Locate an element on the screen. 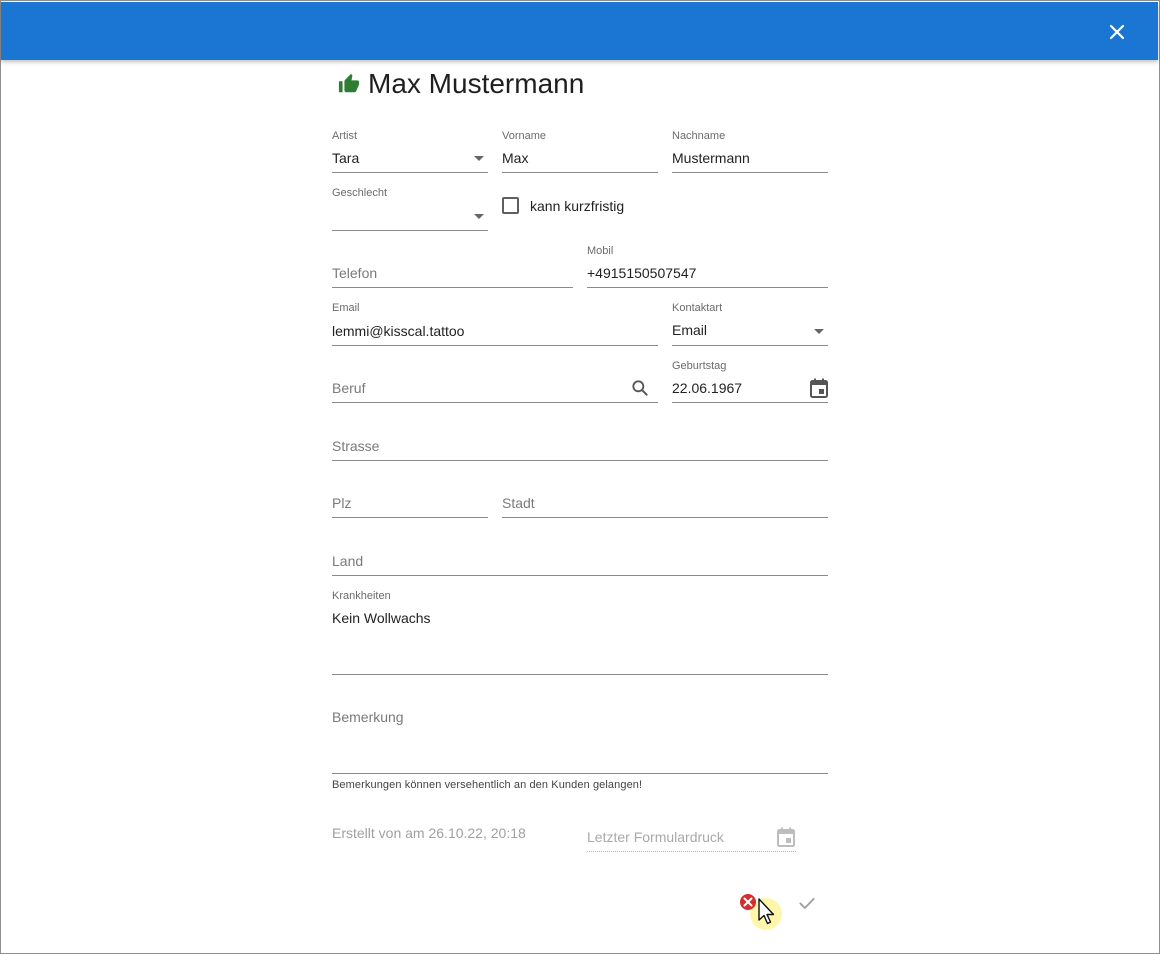  title-row: Max Mustermann is located at coordinates (461, 84).